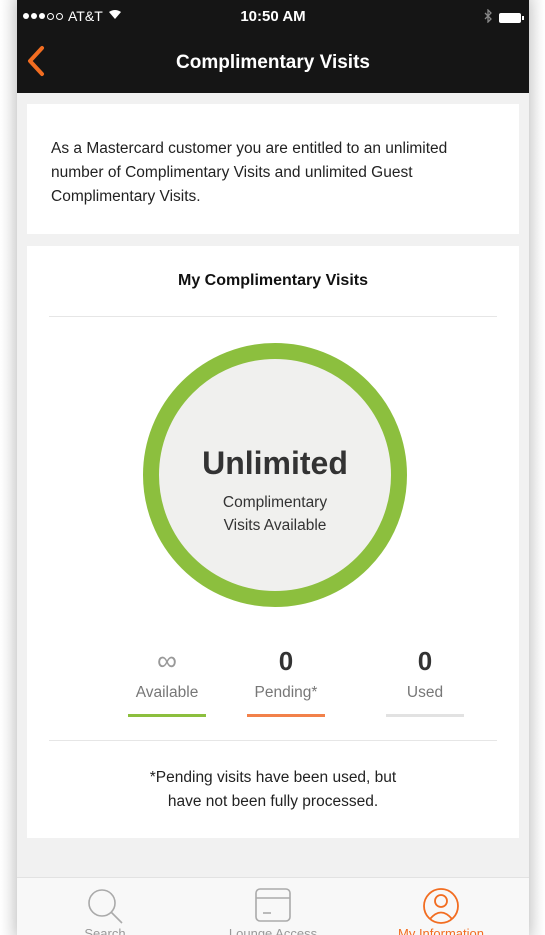 The height and width of the screenshot is (935, 545). Describe the element at coordinates (425, 715) in the screenshot. I see `used-bar` at that location.